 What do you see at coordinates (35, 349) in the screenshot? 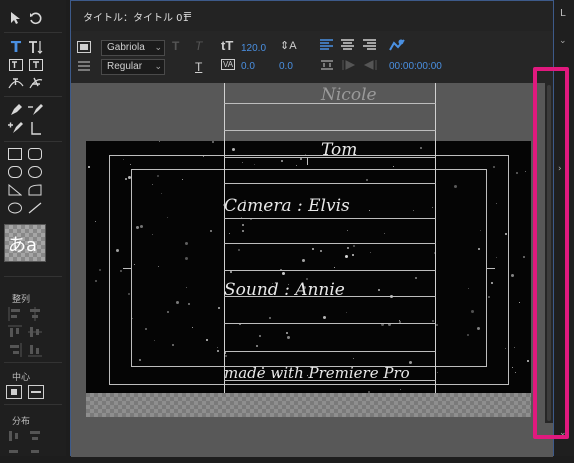
I see `align-bottom-icon` at bounding box center [35, 349].